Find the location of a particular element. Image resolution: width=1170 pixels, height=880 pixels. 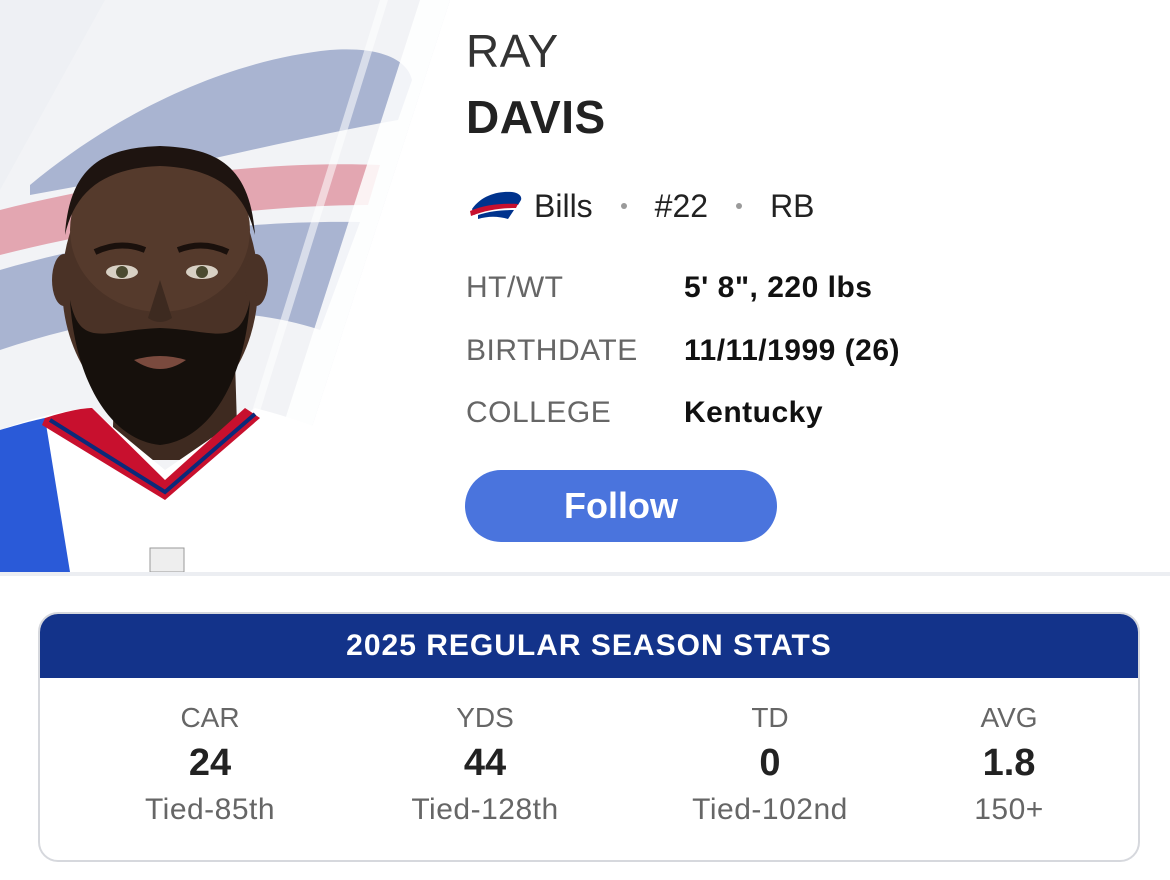

team-name: Bills is located at coordinates (563, 206).